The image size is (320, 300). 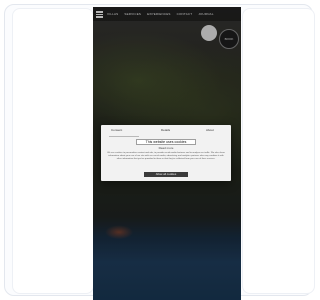 I want to click on cookie-tabs: Consent Details About, so click(x=166, y=132).